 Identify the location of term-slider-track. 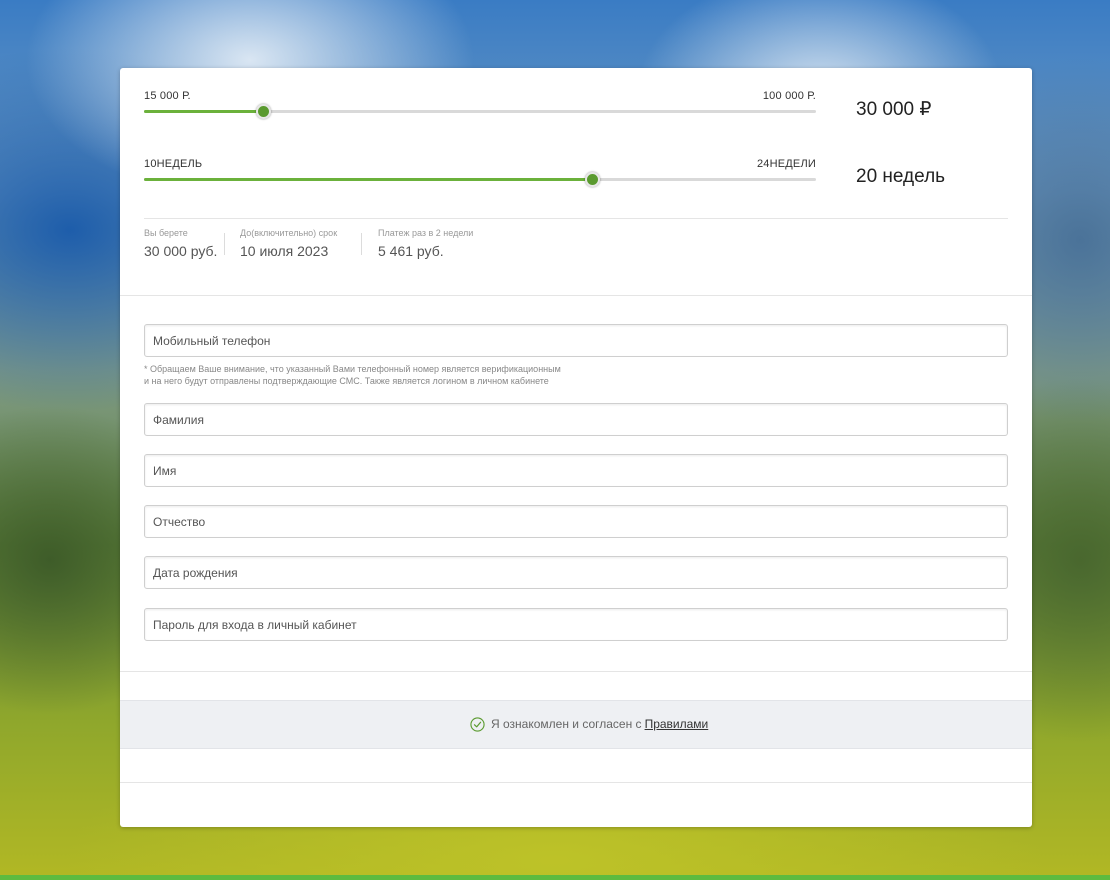
(480, 179).